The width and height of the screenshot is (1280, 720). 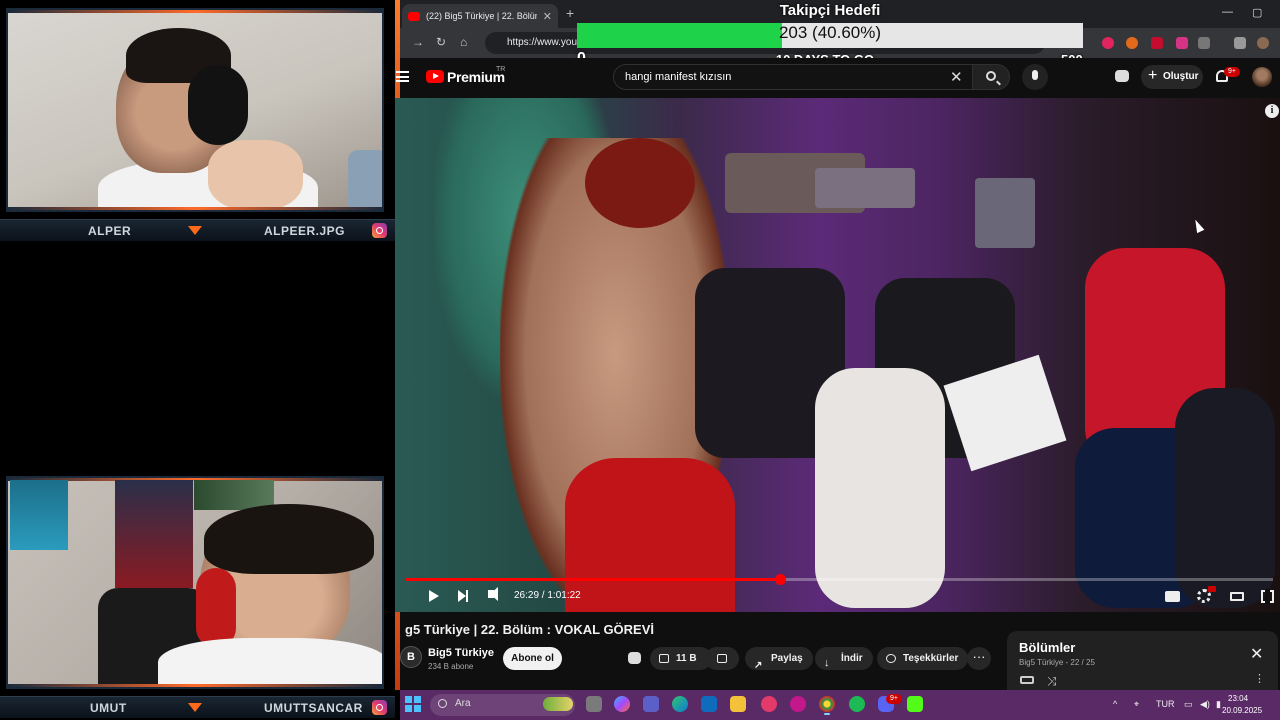 What do you see at coordinates (1259, 678) in the screenshot?
I see `more-vert-icon: ⋮` at bounding box center [1259, 678].